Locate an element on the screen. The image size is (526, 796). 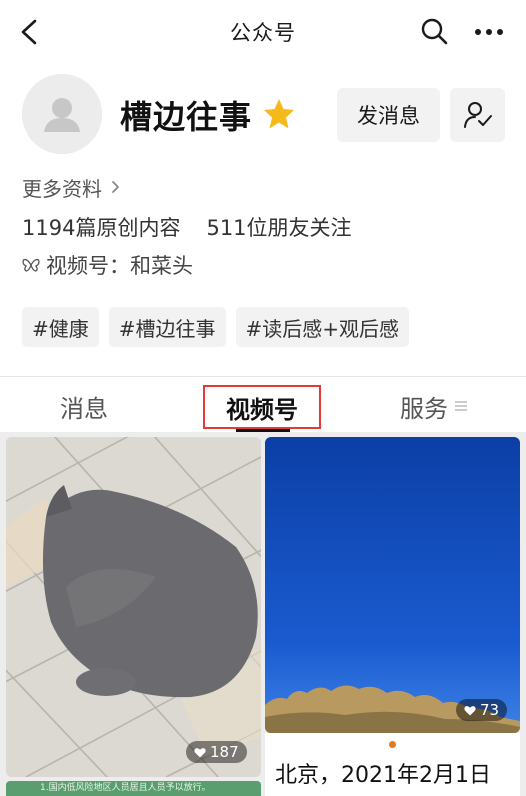
chevron-left-icon is located at coordinates (30, 32).